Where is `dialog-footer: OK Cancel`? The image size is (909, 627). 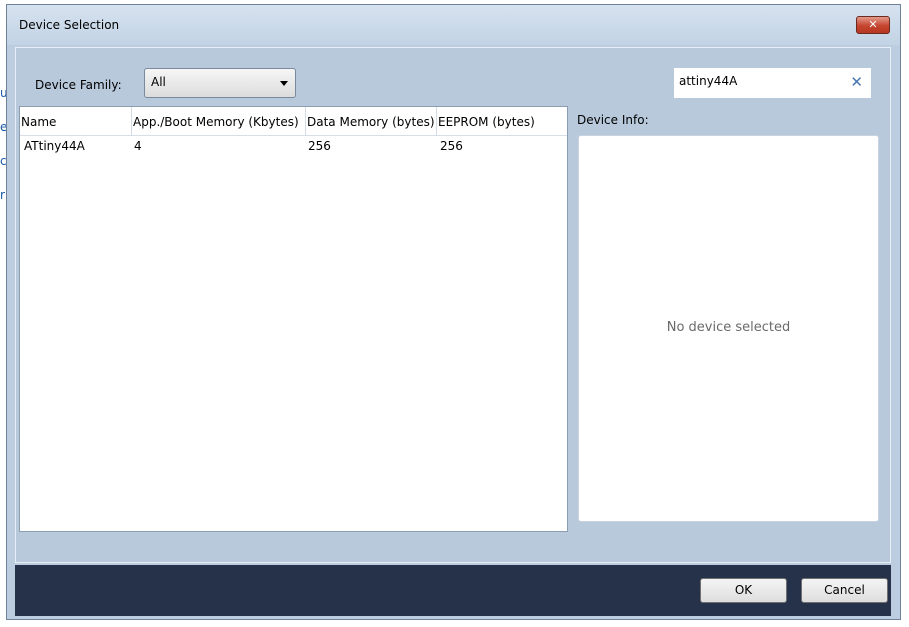 dialog-footer: OK Cancel is located at coordinates (453, 590).